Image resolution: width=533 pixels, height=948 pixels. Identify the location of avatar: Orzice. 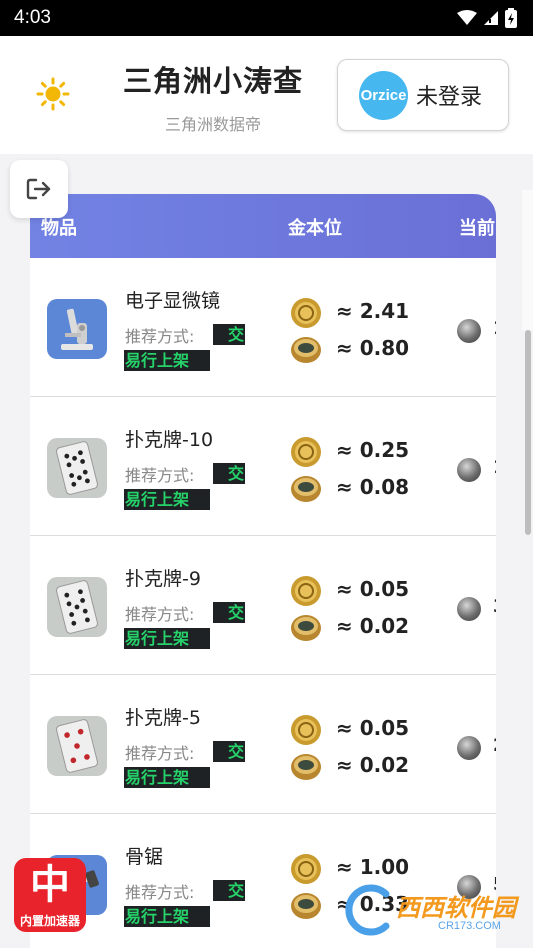
(383, 95).